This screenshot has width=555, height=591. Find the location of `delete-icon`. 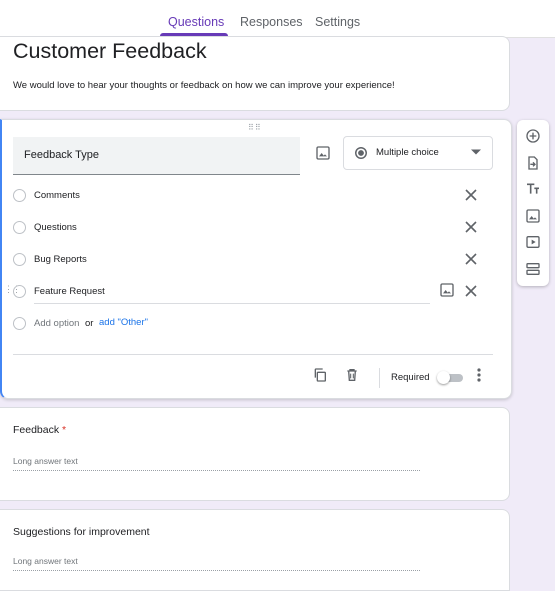

delete-icon is located at coordinates (352, 375).